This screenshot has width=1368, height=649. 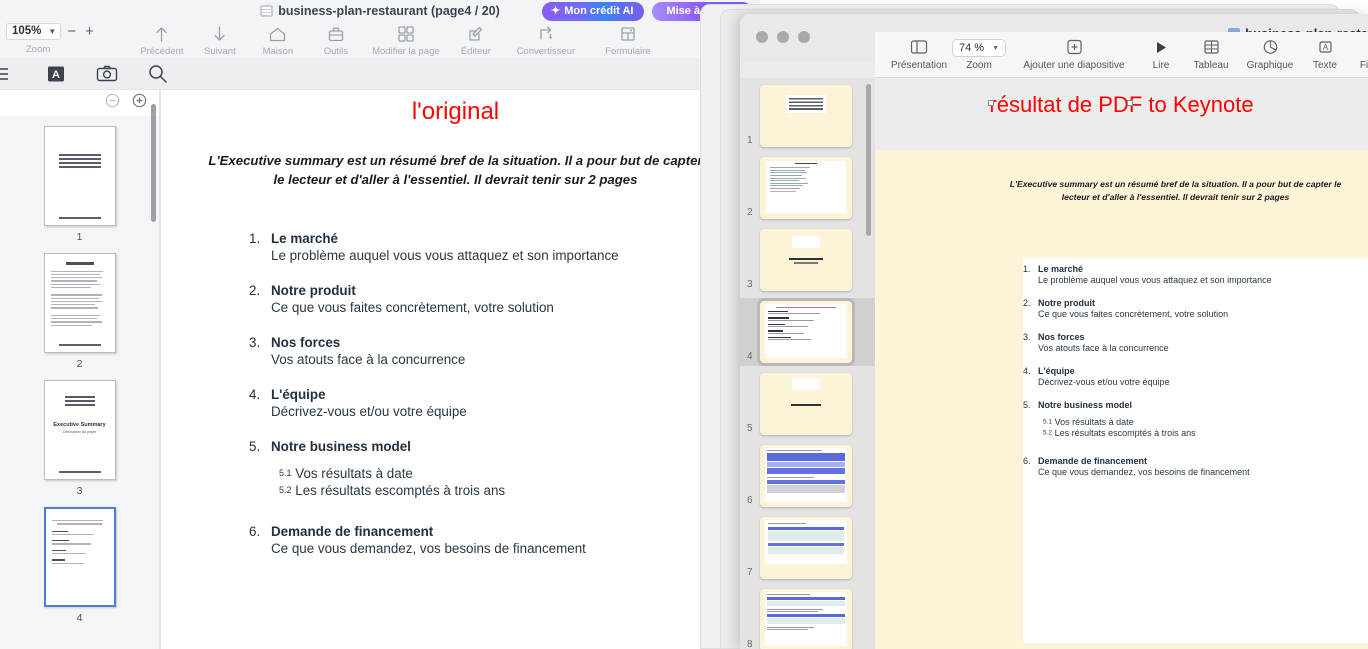 What do you see at coordinates (162, 39) in the screenshot?
I see `toolbar-item-previous: Précédent` at bounding box center [162, 39].